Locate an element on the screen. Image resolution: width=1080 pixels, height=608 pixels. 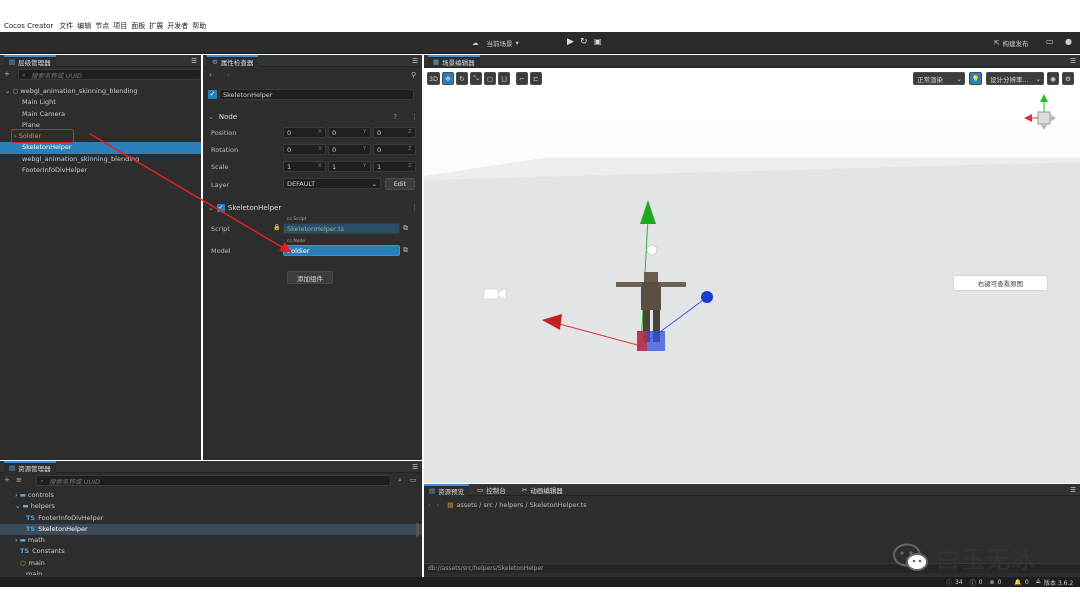
annotation-box is located at coordinates (42, 136).